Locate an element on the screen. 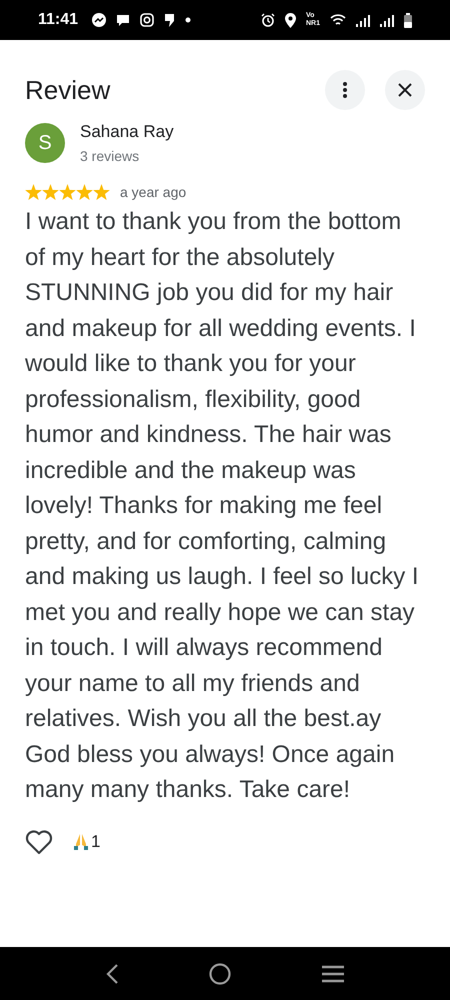  notification-dot-icon is located at coordinates (188, 20).